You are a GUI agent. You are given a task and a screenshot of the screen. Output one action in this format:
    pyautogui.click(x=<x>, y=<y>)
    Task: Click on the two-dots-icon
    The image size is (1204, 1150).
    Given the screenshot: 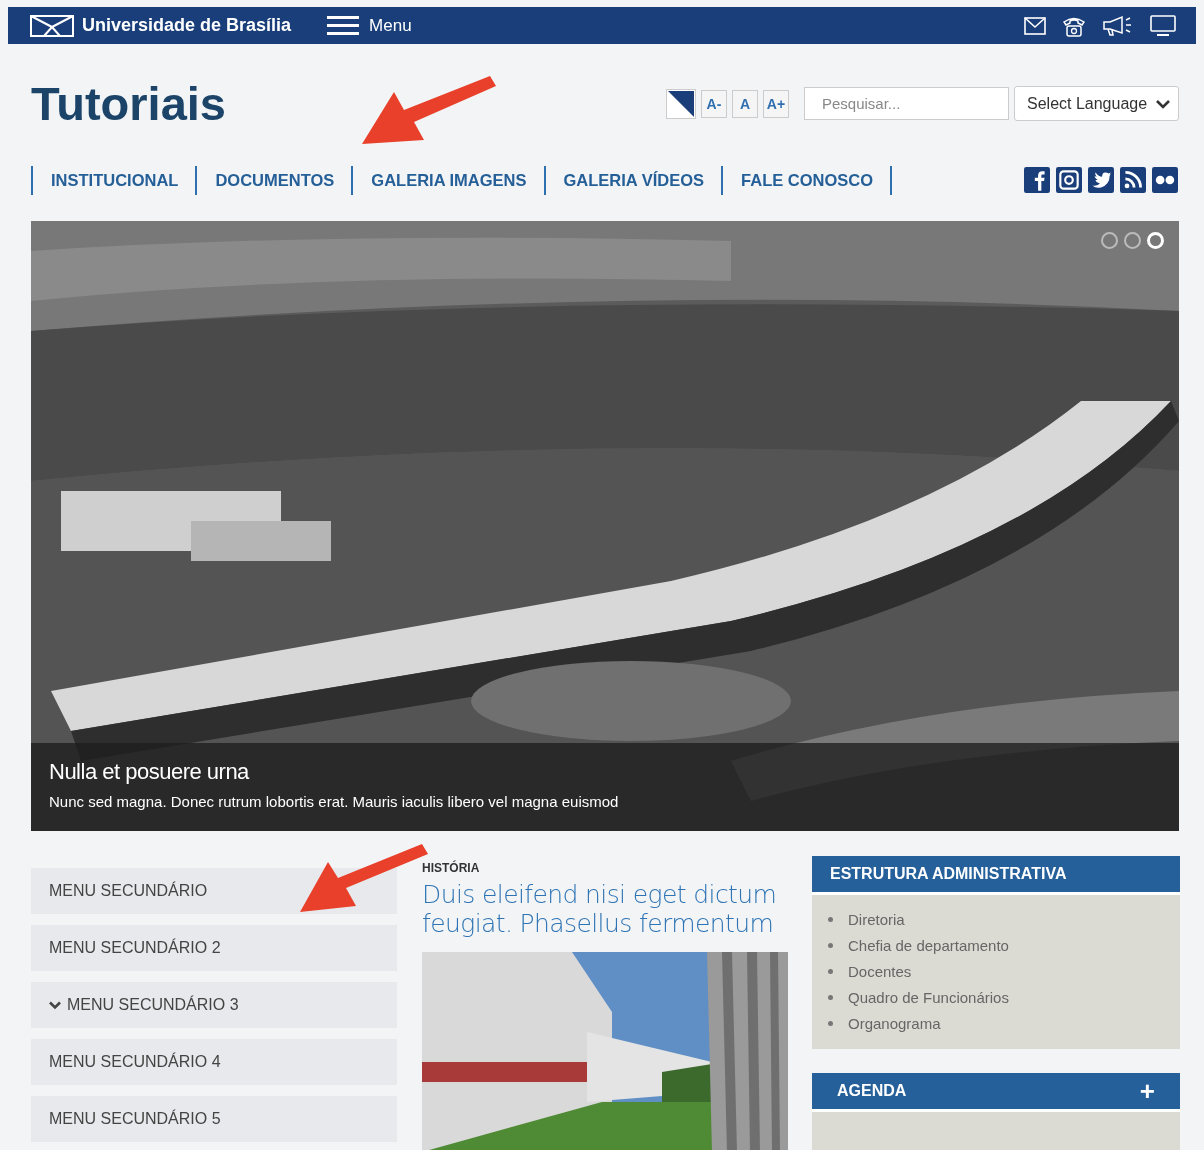 What is the action you would take?
    pyautogui.click(x=1165, y=180)
    